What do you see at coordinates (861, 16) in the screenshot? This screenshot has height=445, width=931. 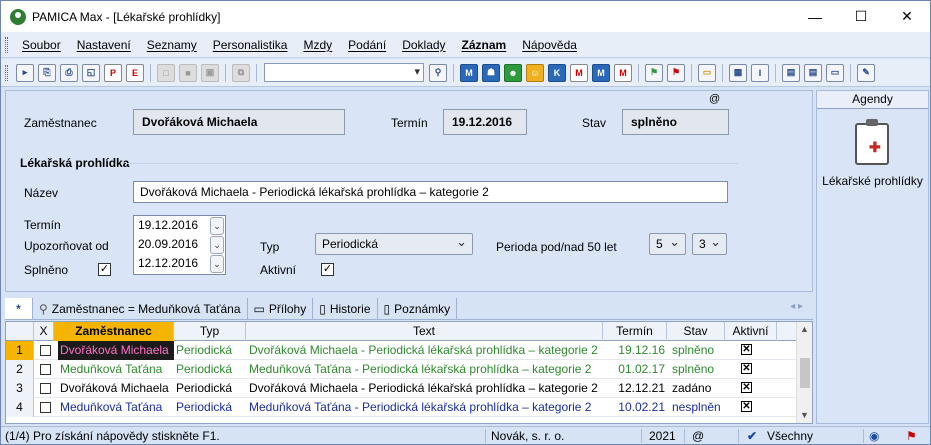 I see `maximize-button: ☐` at bounding box center [861, 16].